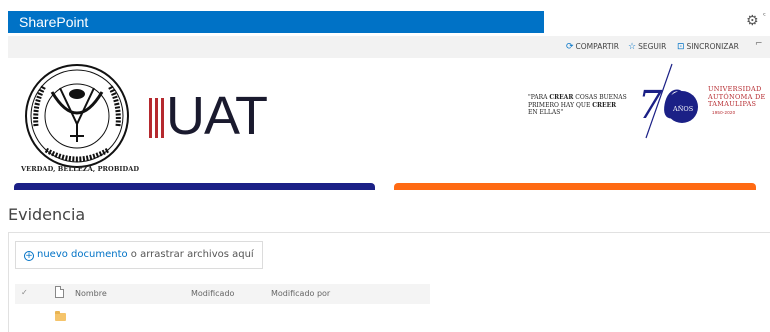  Describe the element at coordinates (570, 47) in the screenshot. I see `share-icon: ⟳` at that location.